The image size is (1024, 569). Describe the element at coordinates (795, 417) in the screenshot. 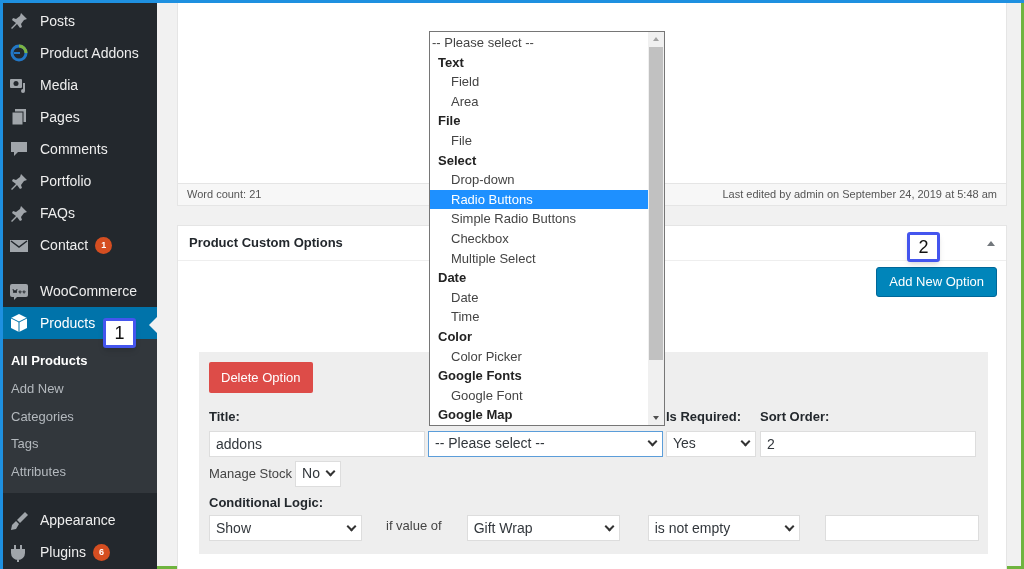

I see `field-label: Sort Order:` at that location.